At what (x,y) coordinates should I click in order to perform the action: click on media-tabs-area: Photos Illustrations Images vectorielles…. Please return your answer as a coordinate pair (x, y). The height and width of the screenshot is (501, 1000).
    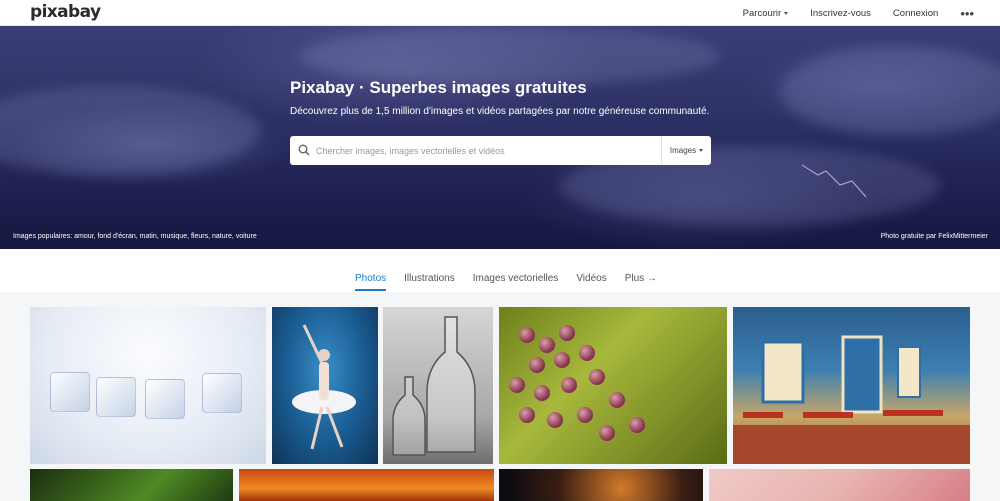
    Looking at the image, I should click on (500, 270).